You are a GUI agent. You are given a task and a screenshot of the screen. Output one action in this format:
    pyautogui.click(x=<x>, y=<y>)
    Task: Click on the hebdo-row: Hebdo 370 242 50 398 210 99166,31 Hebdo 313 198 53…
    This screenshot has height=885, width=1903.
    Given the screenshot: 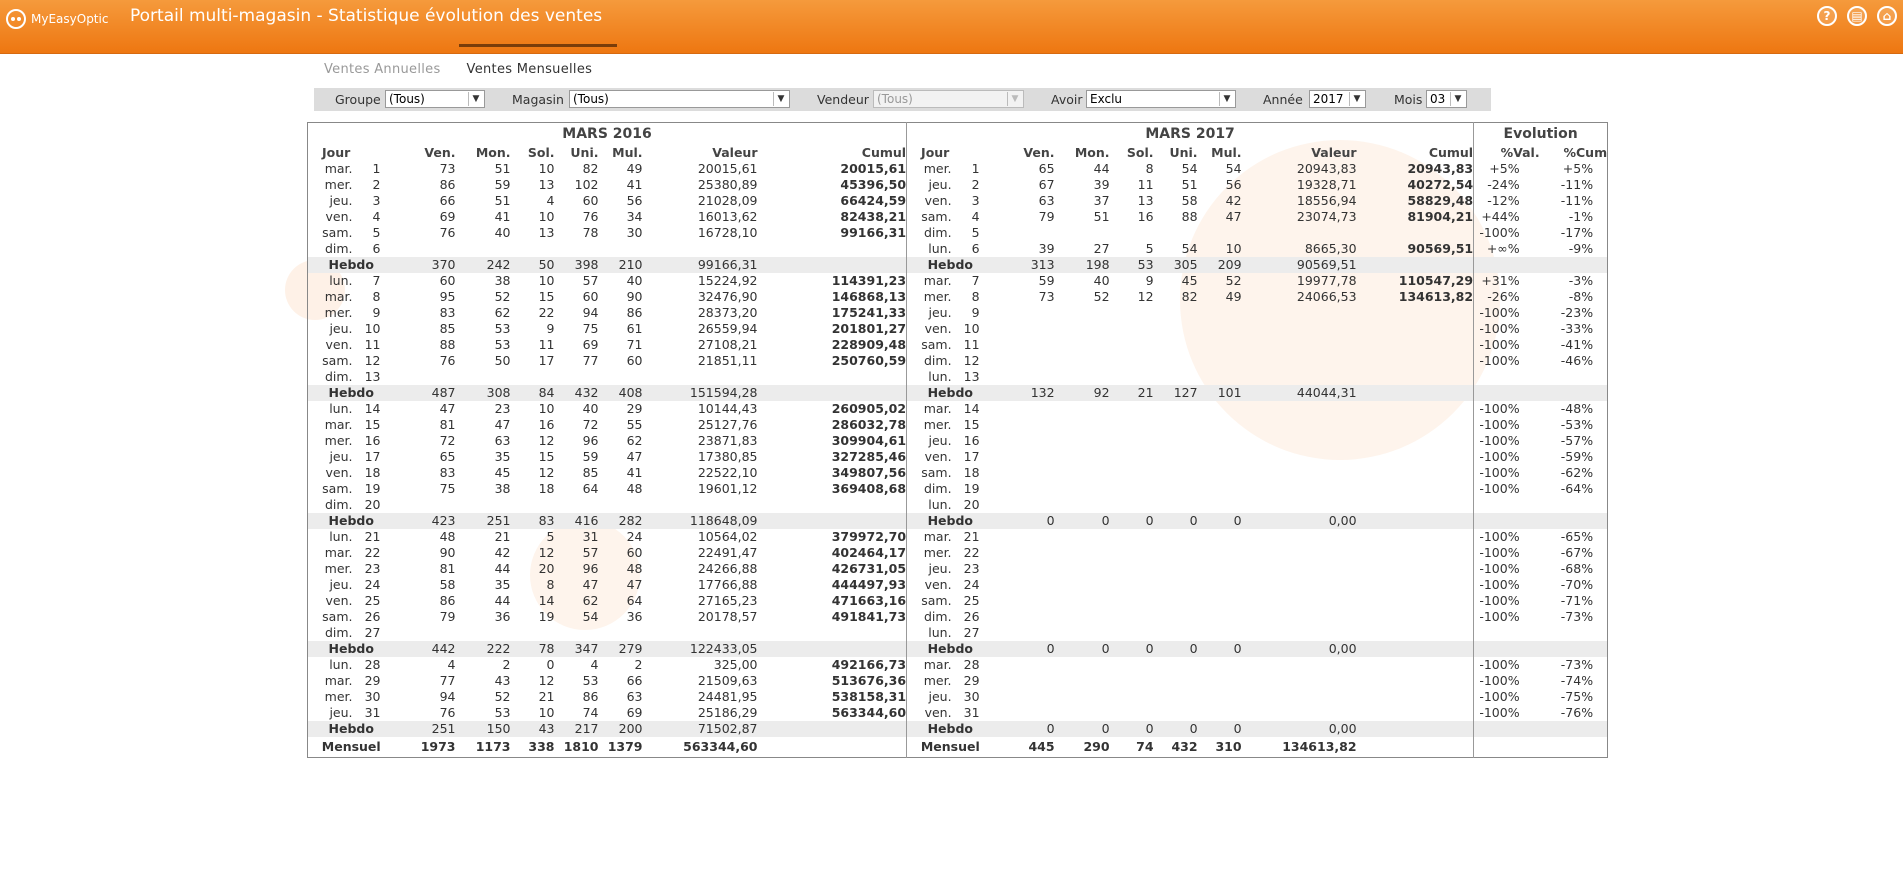 What is the action you would take?
    pyautogui.click(x=957, y=265)
    